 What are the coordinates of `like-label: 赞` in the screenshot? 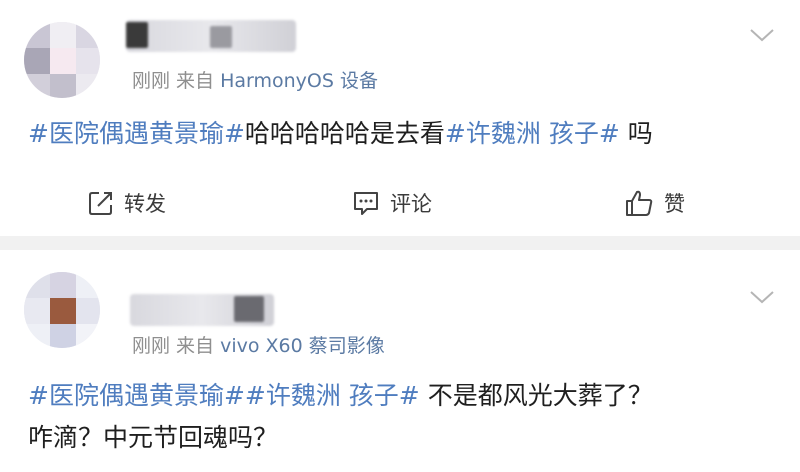 It's located at (674, 204).